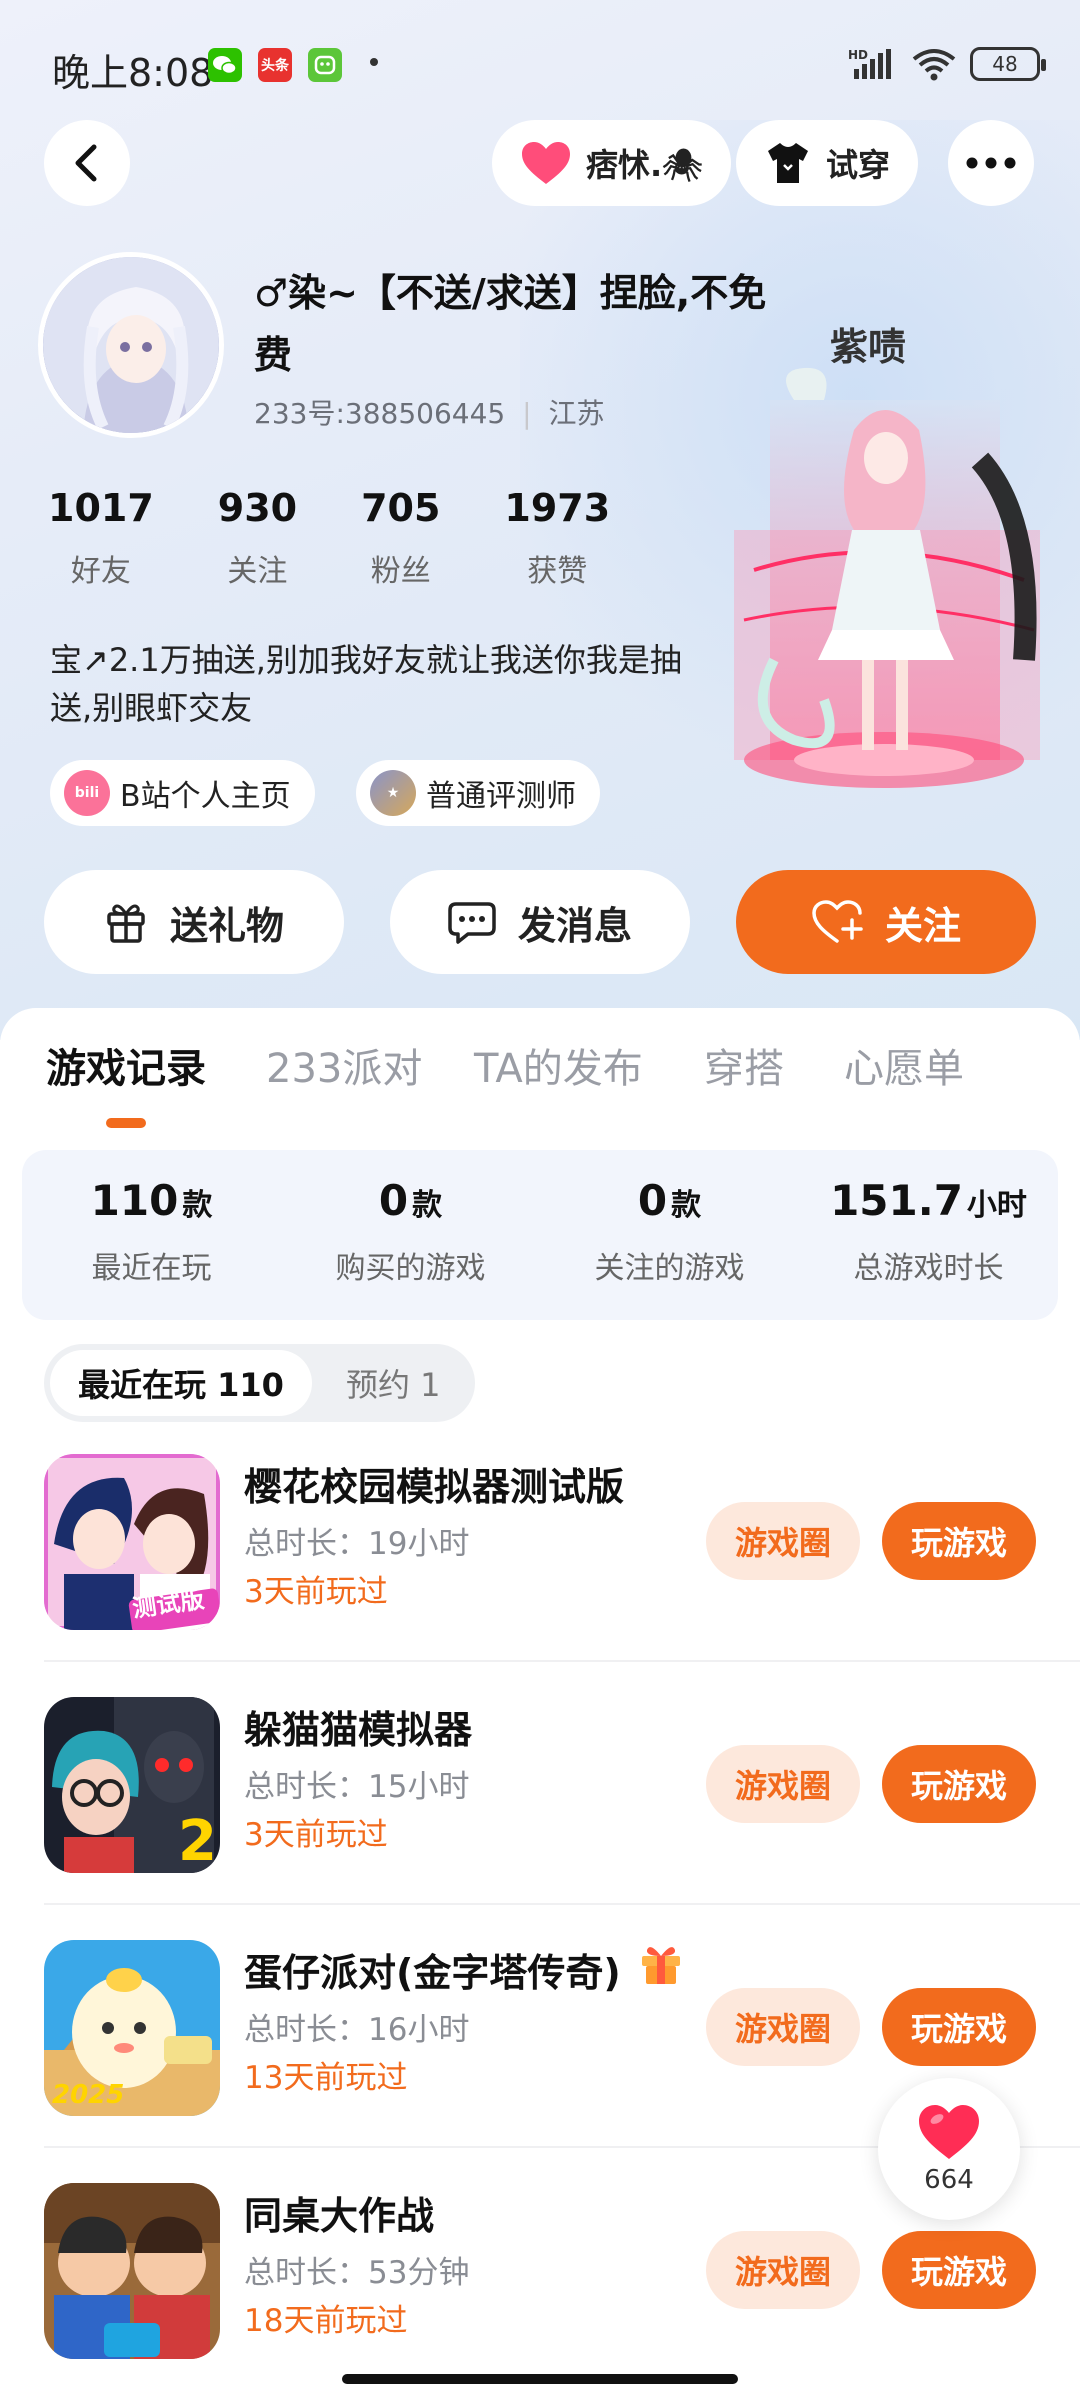 This screenshot has width=1080, height=2400. What do you see at coordinates (100, 571) in the screenshot?
I see `stat-label: 好友` at bounding box center [100, 571].